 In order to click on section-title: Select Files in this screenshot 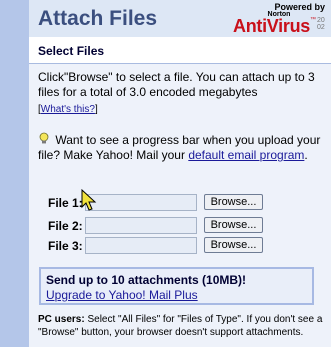, I will do `click(71, 51)`.